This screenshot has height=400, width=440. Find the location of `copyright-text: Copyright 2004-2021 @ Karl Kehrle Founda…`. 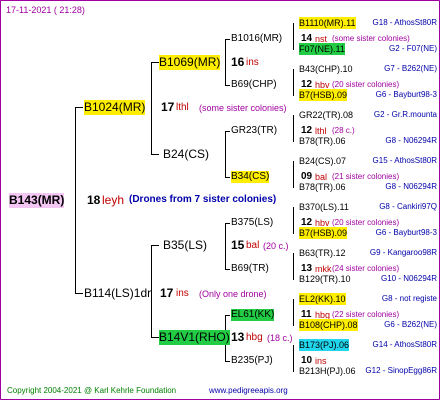

copyright-text: Copyright 2004-2021 @ Karl Kehrle Founda… is located at coordinates (92, 390).